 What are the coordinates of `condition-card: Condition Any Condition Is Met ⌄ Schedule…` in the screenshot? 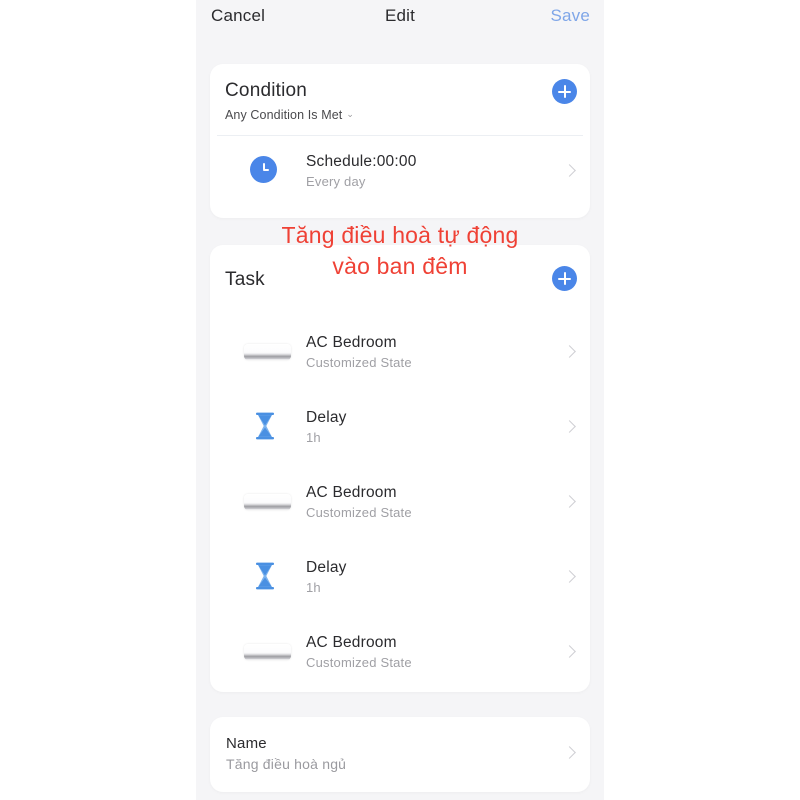 It's located at (400, 141).